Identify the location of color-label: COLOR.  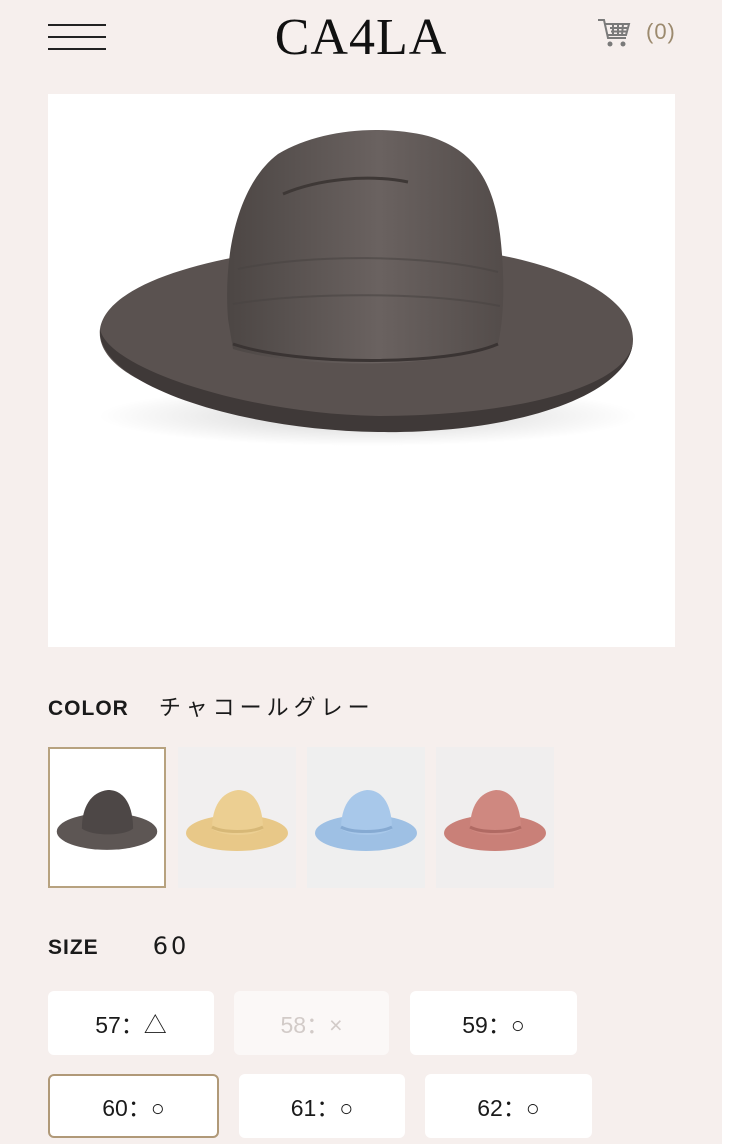
(88, 708).